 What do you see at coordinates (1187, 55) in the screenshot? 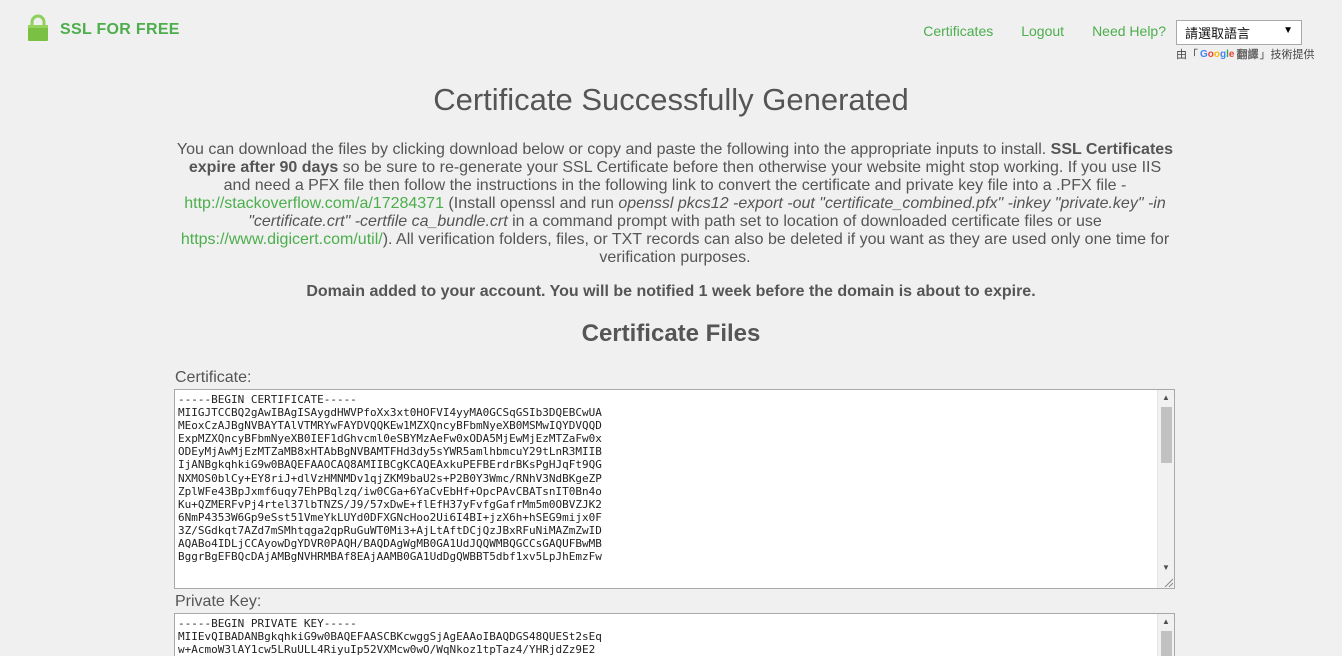
I see `powered-prefix: 由「` at bounding box center [1187, 55].